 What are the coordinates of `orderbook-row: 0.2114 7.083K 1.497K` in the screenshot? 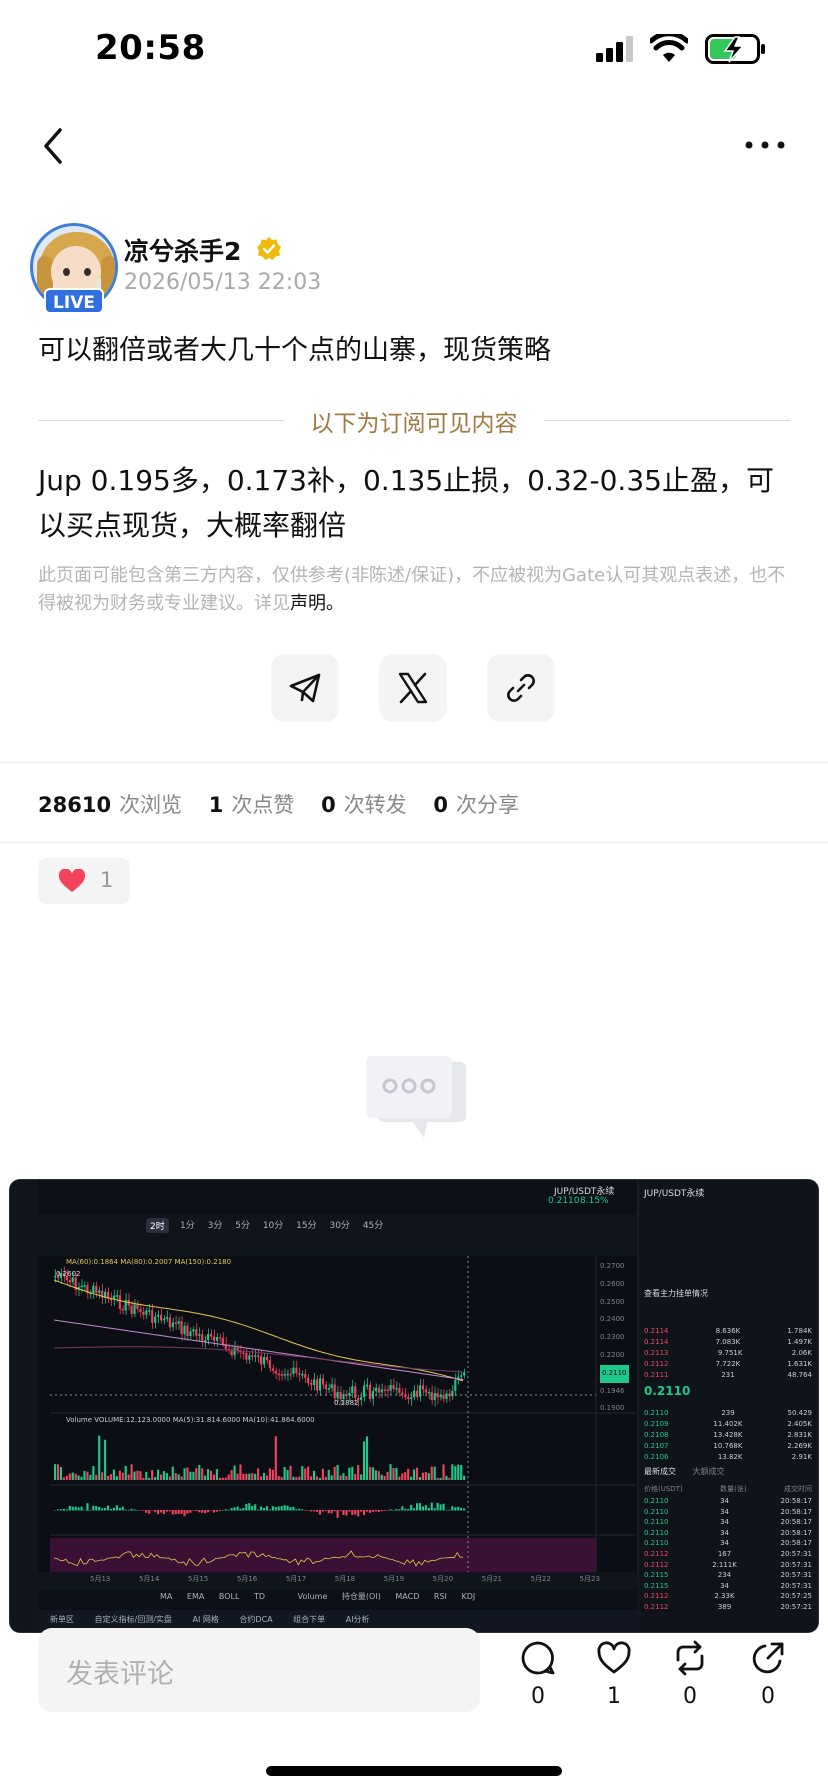 It's located at (728, 1342).